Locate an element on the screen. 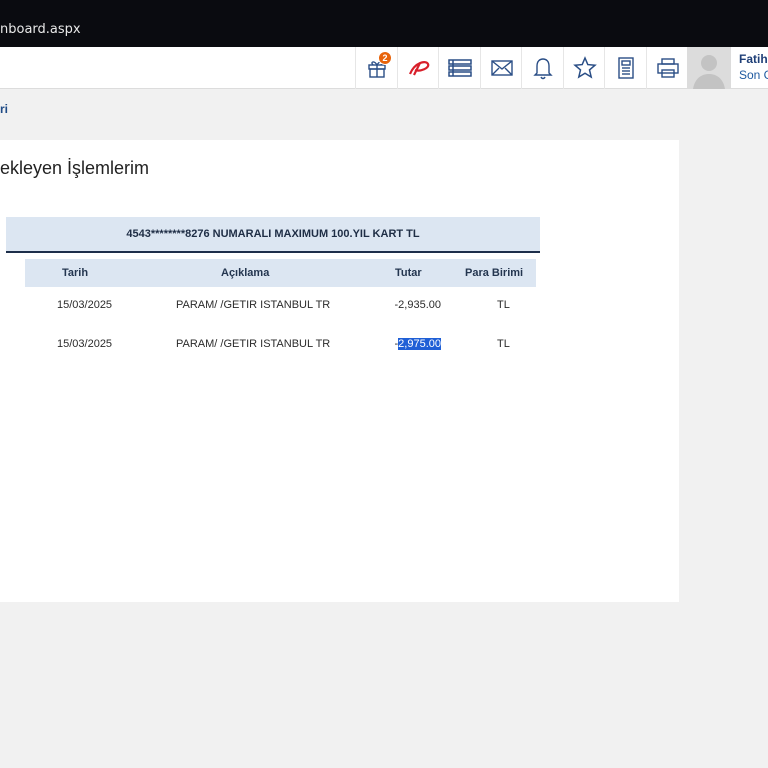  browser-titlebar: nboard.aspx is located at coordinates (384, 23).